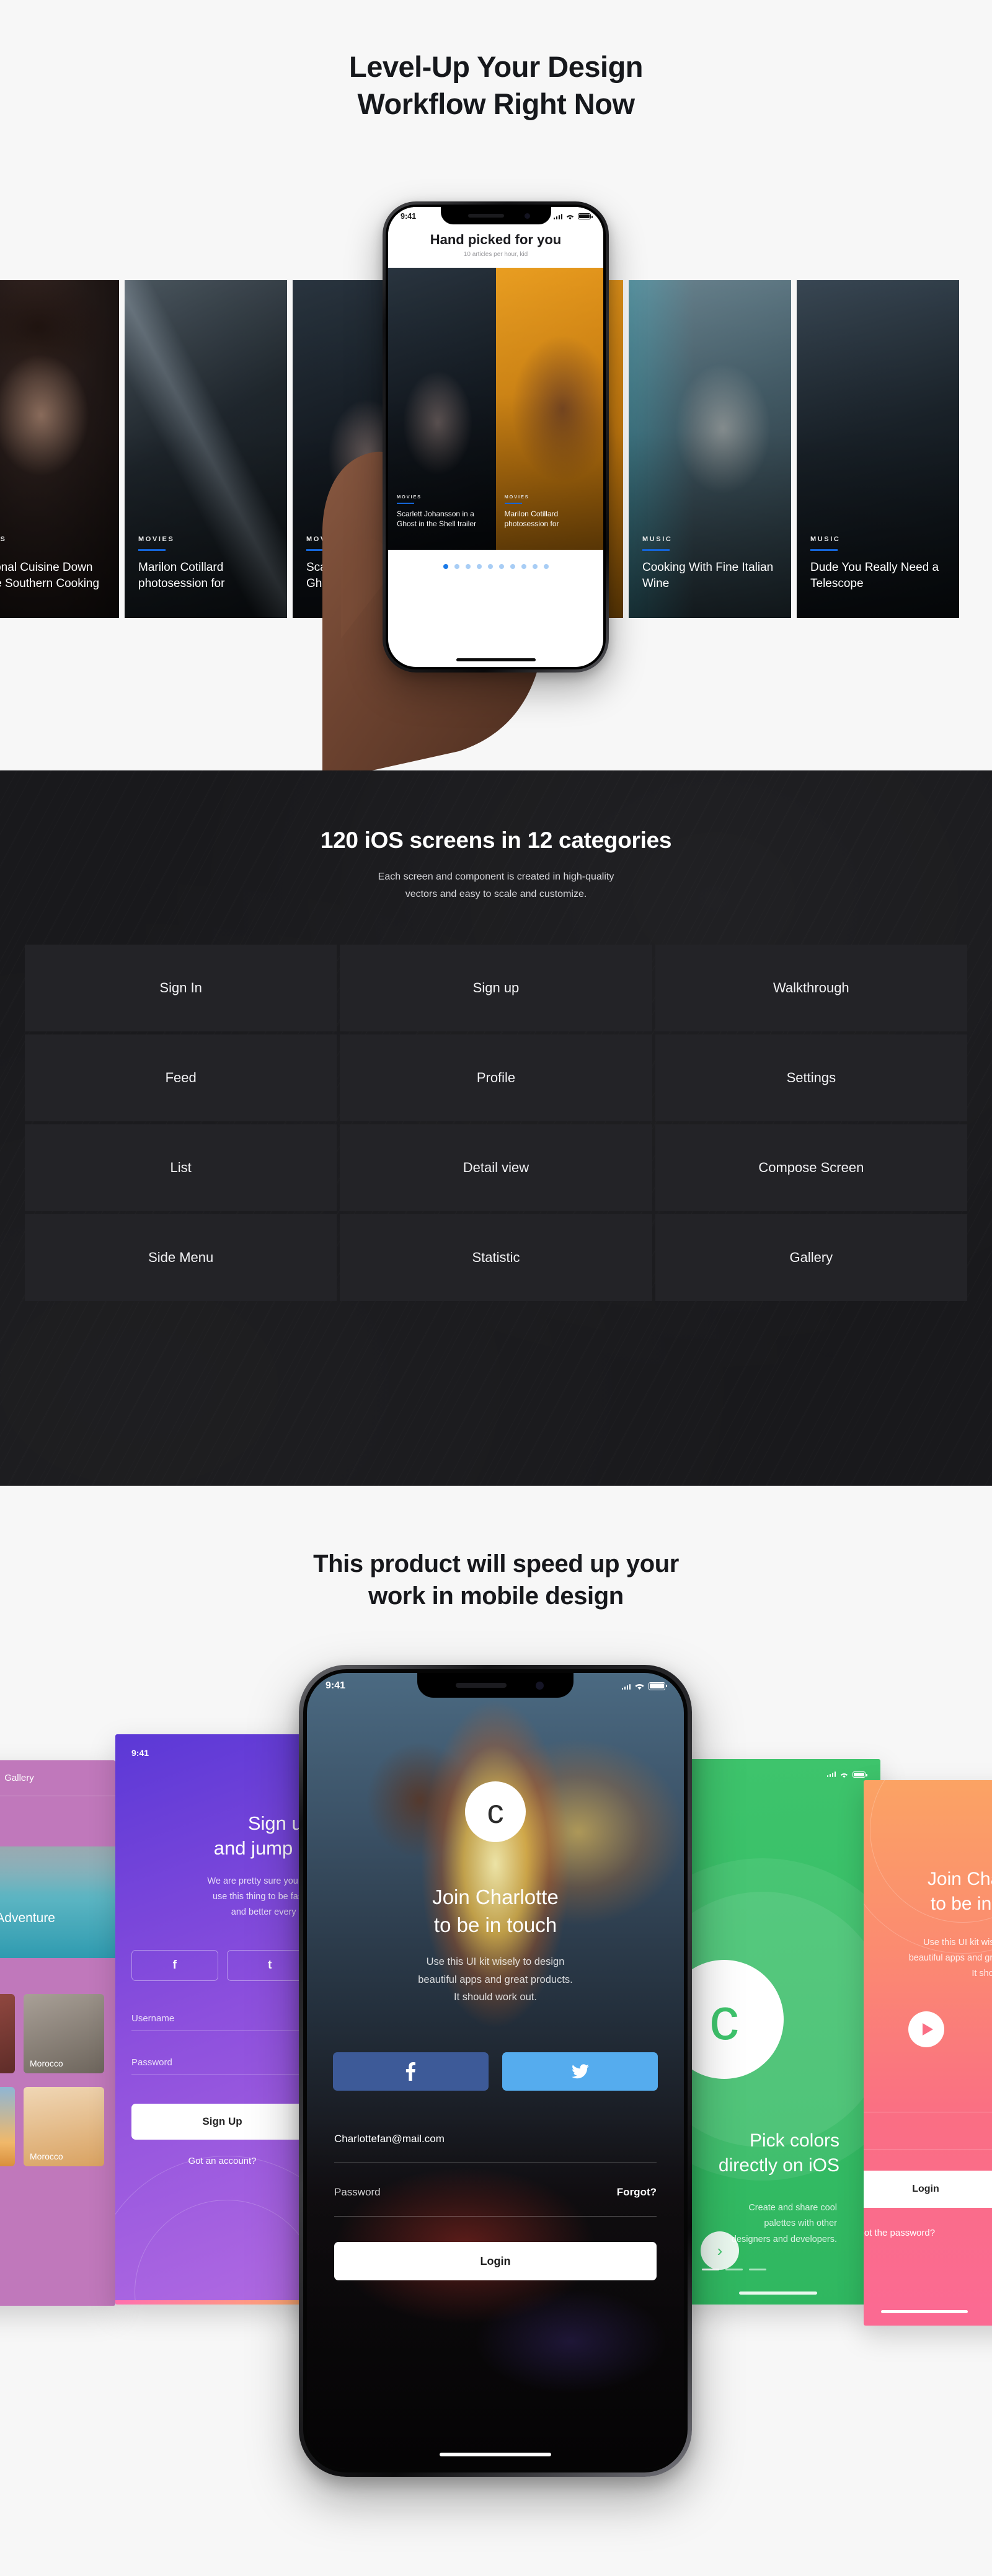 The width and height of the screenshot is (992, 2576). Describe the element at coordinates (151, 2062) in the screenshot. I see `password-label: Password` at that location.